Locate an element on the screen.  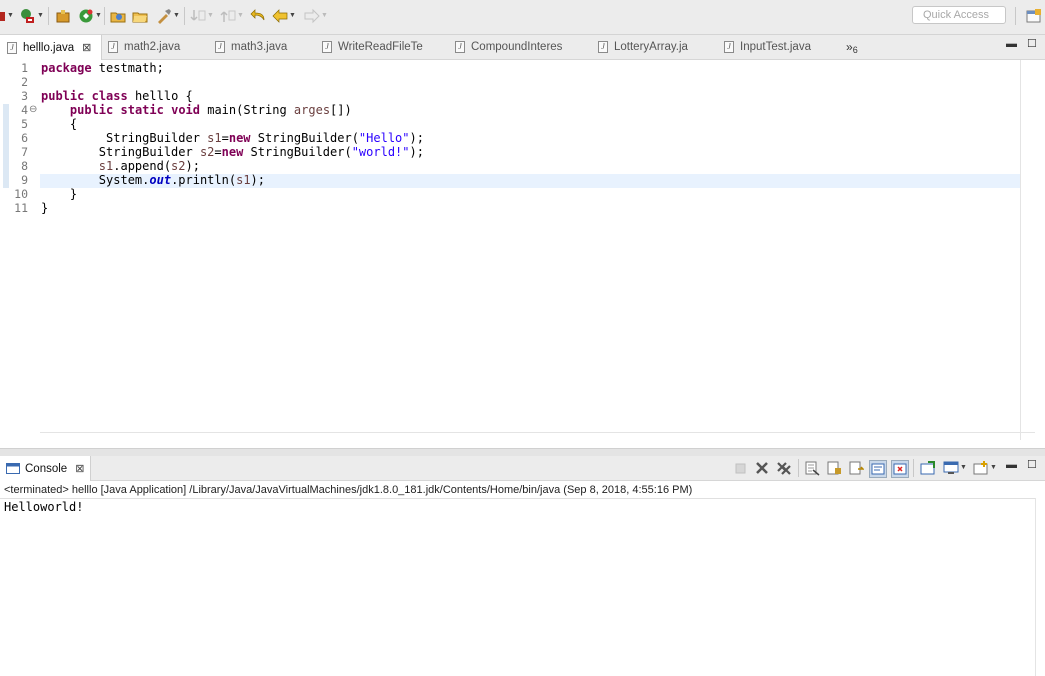
line-number: 11 is located at coordinates (21, 208).